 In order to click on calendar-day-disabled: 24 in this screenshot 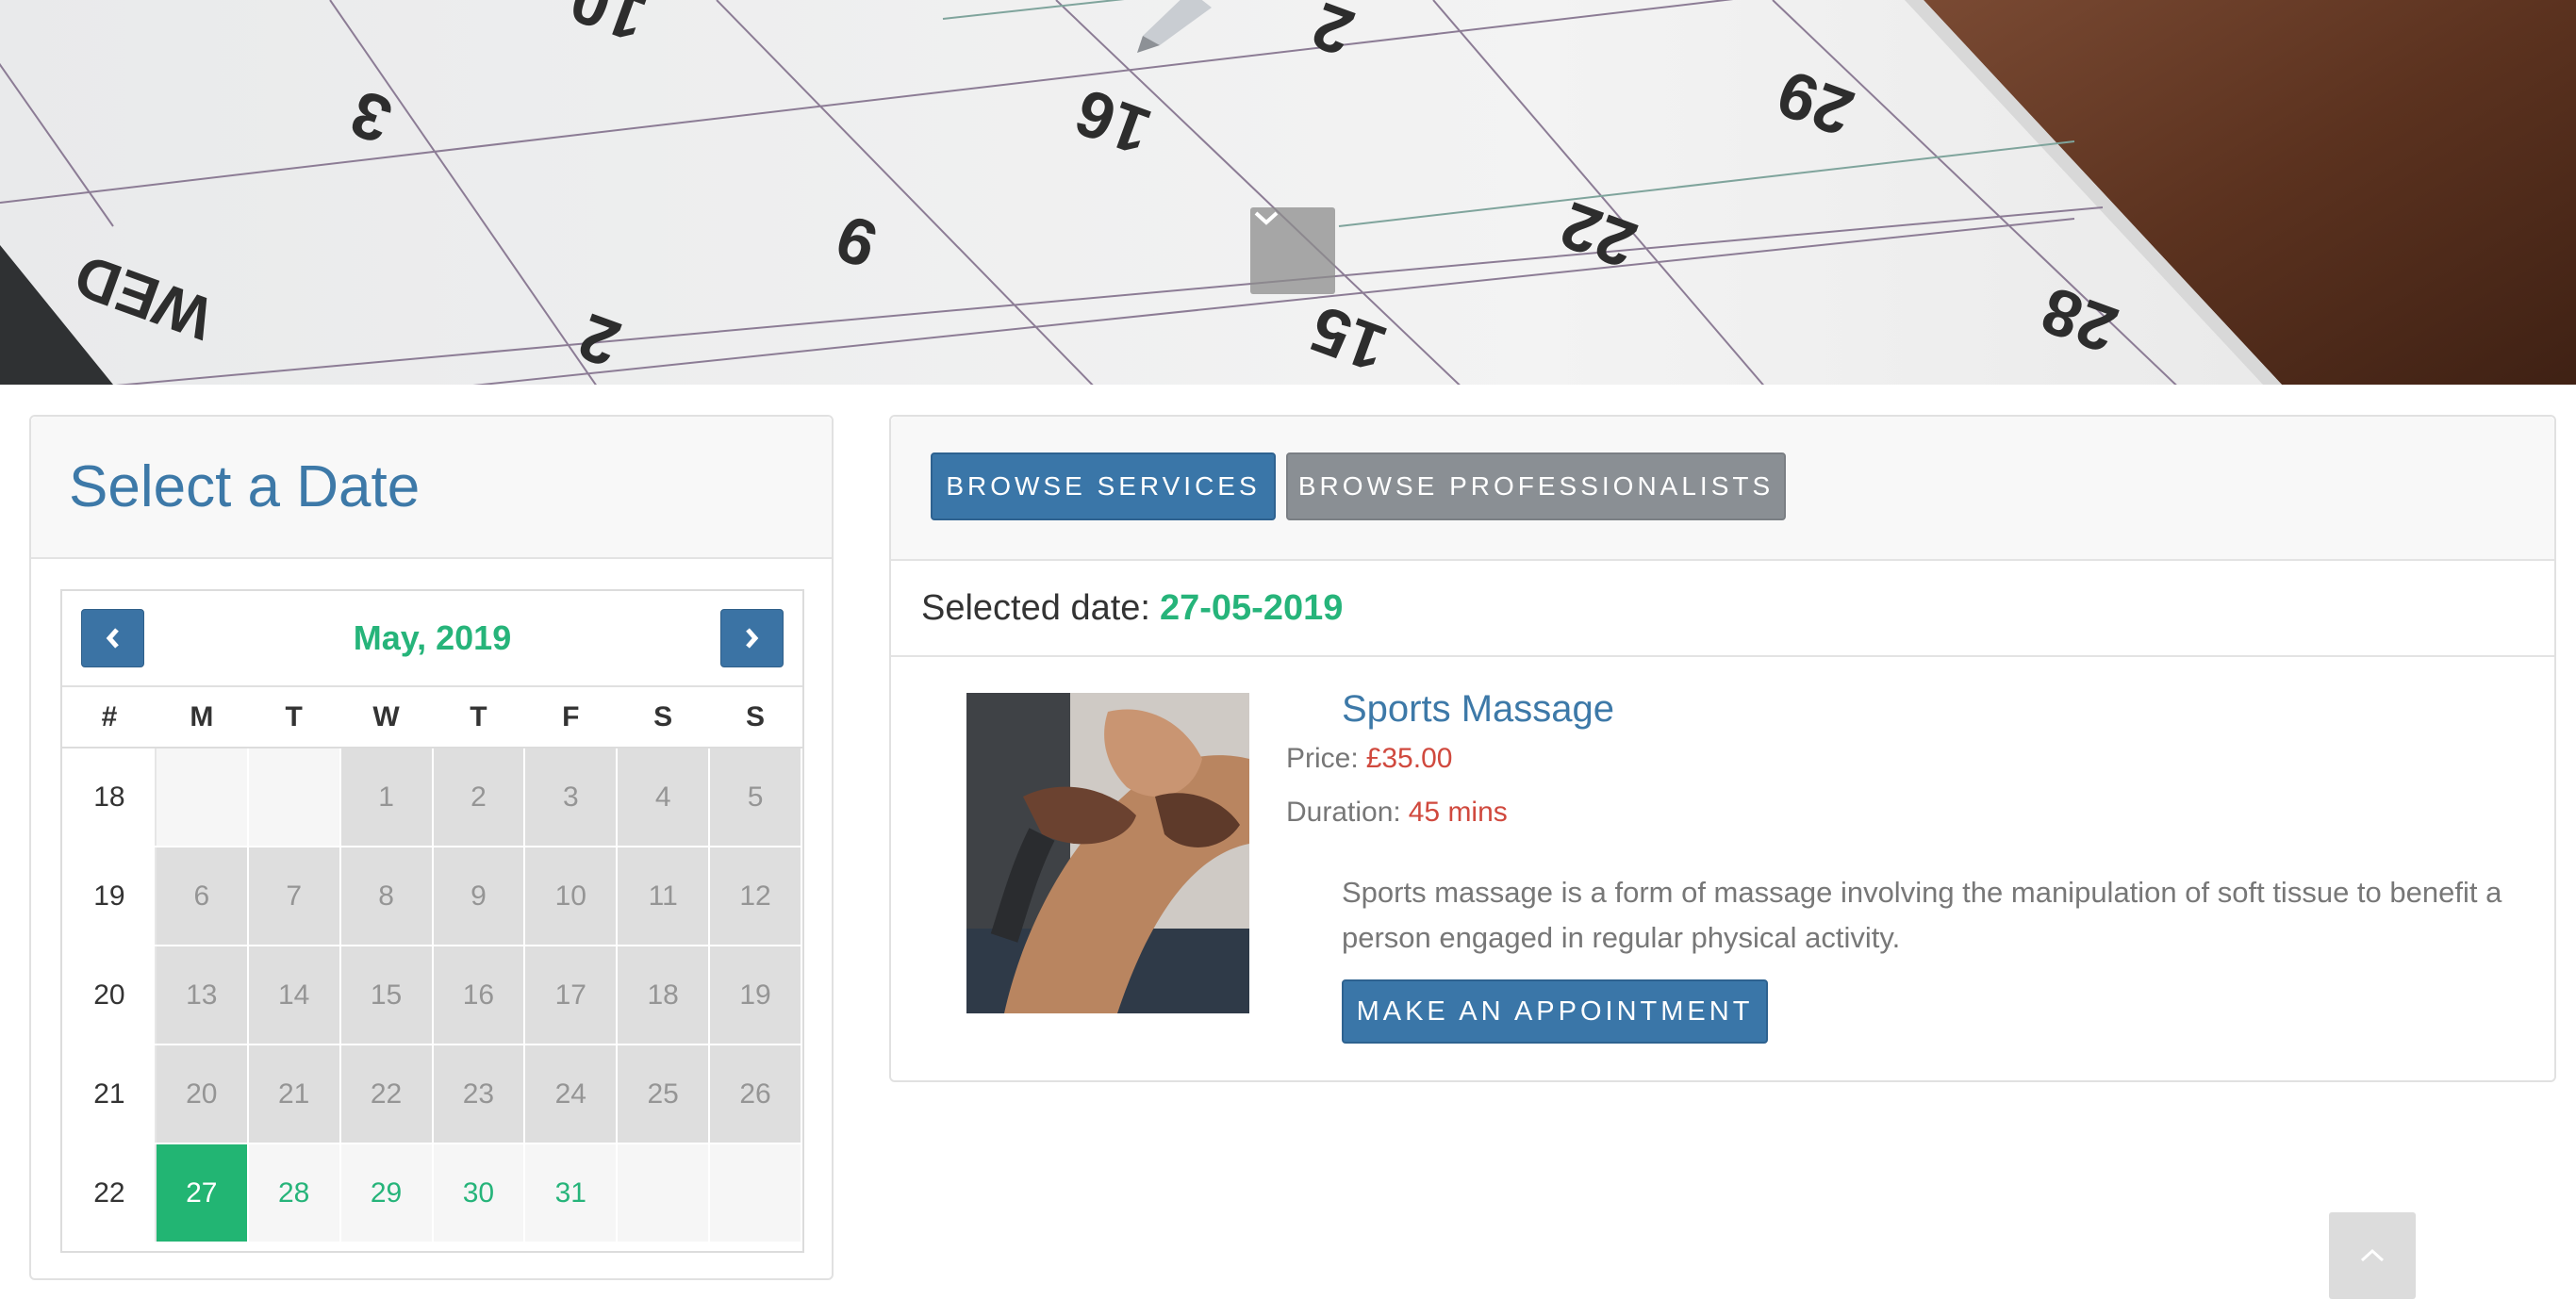, I will do `click(571, 1094)`.